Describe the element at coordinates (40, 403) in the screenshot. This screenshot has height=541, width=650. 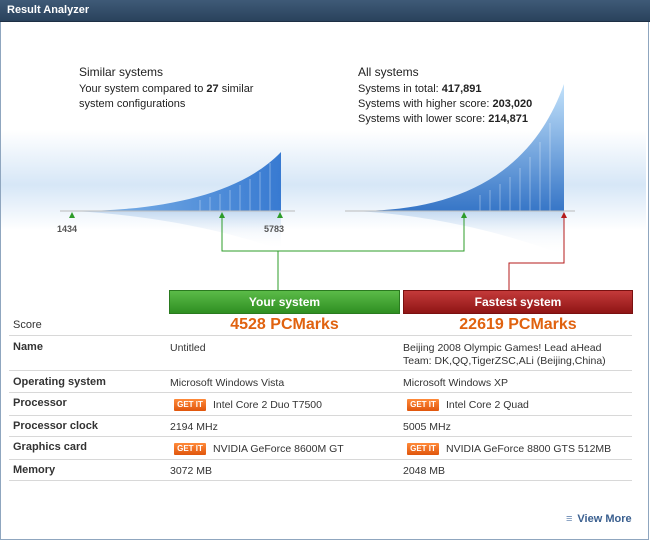
I see `processor-label: Processor` at that location.